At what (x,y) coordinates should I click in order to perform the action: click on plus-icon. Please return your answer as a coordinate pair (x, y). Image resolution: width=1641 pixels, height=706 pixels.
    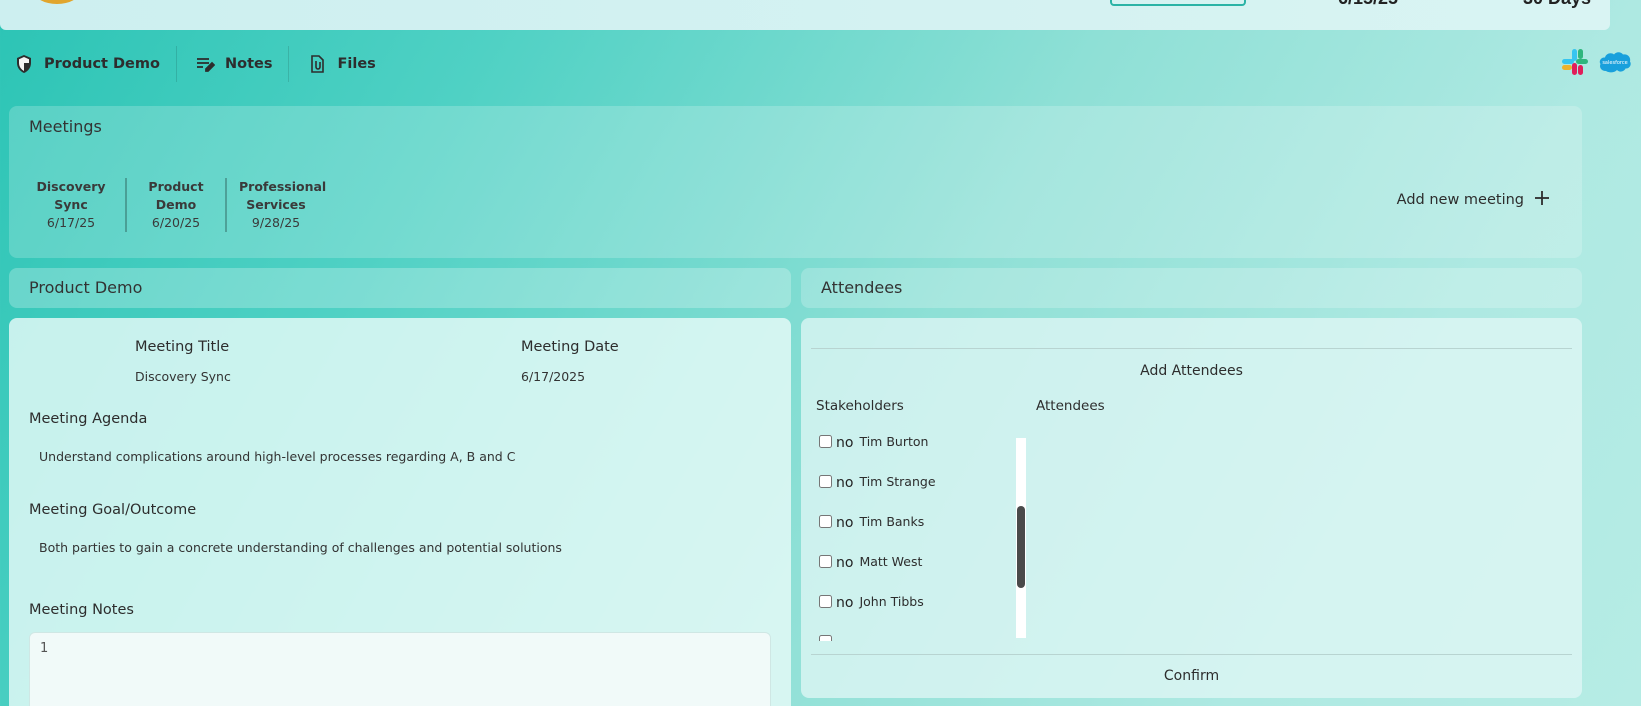
    Looking at the image, I should click on (1542, 200).